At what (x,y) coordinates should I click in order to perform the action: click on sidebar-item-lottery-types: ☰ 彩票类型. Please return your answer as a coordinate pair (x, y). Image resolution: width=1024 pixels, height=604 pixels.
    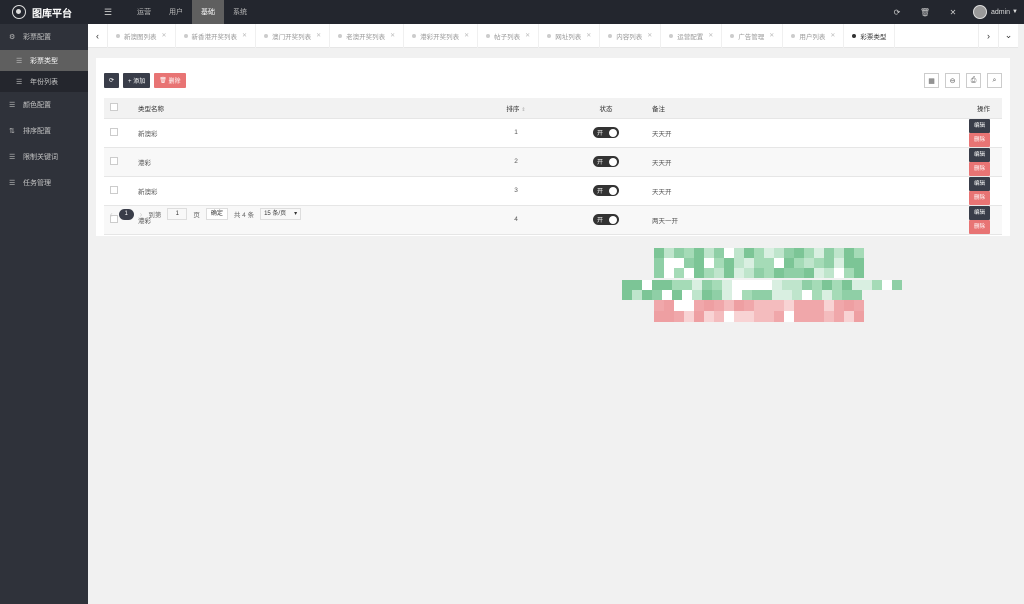
    Looking at the image, I should click on (44, 60).